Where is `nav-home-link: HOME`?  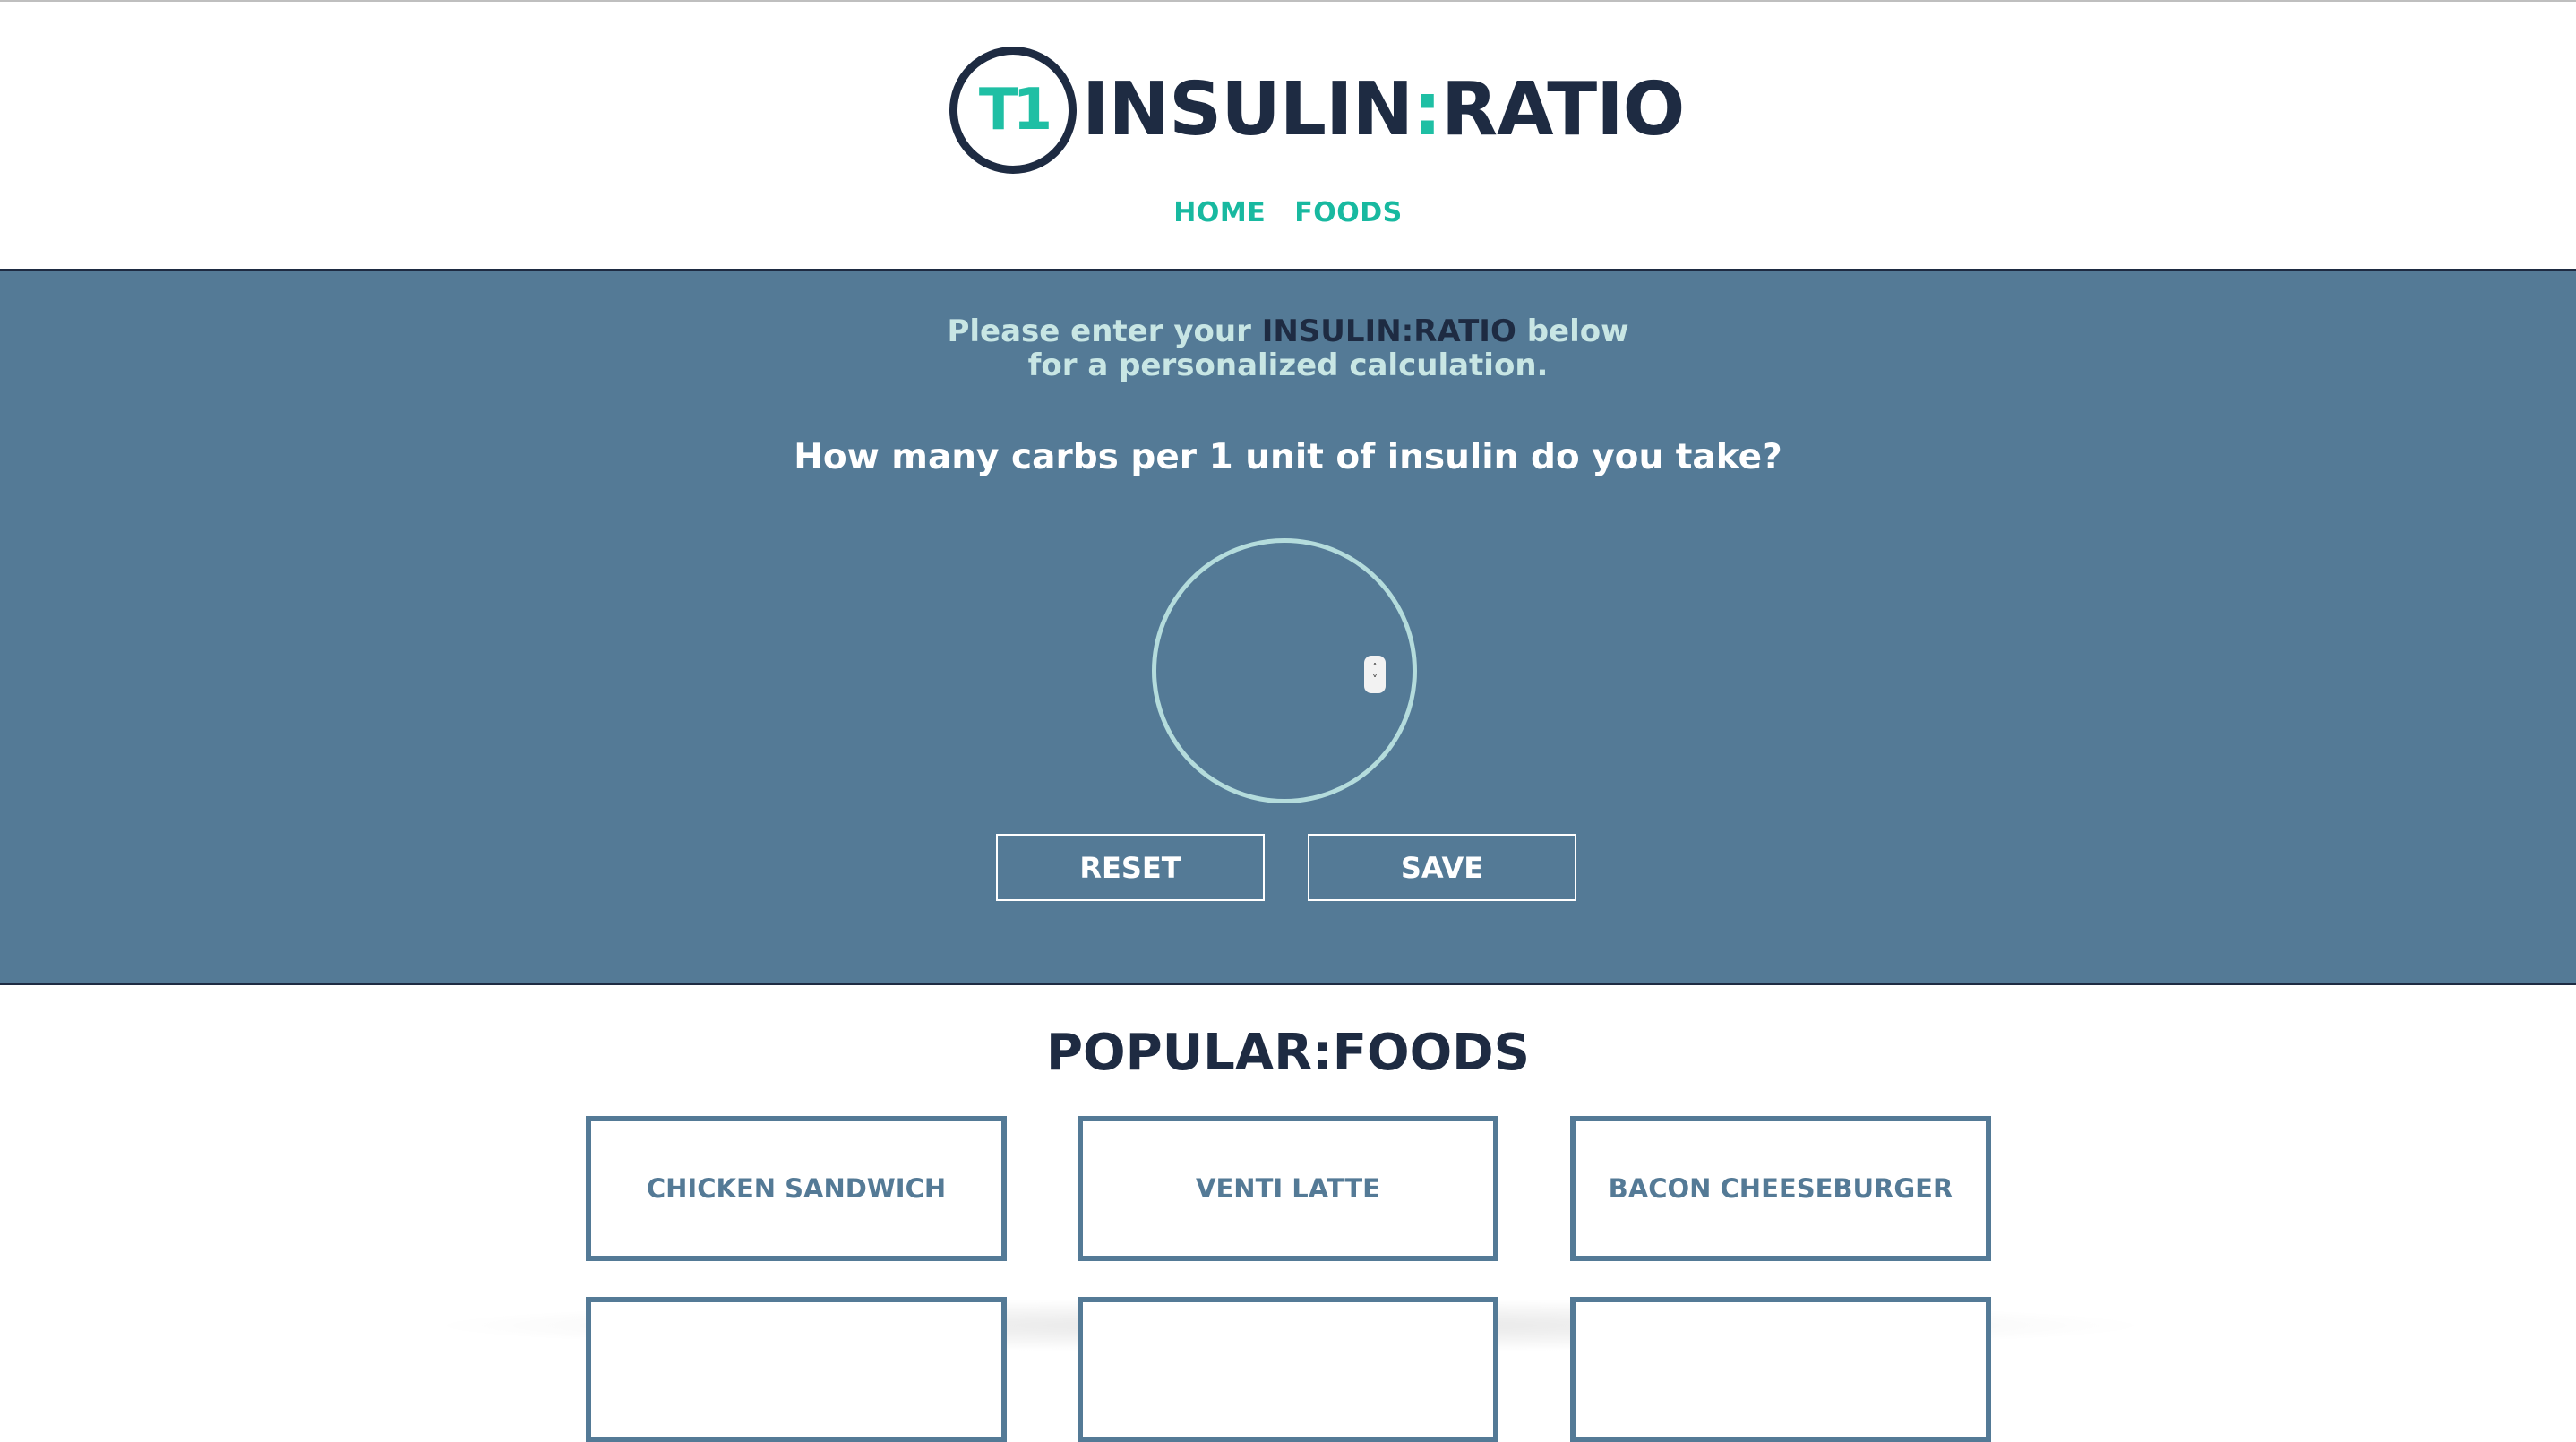
nav-home-link: HOME is located at coordinates (1219, 212).